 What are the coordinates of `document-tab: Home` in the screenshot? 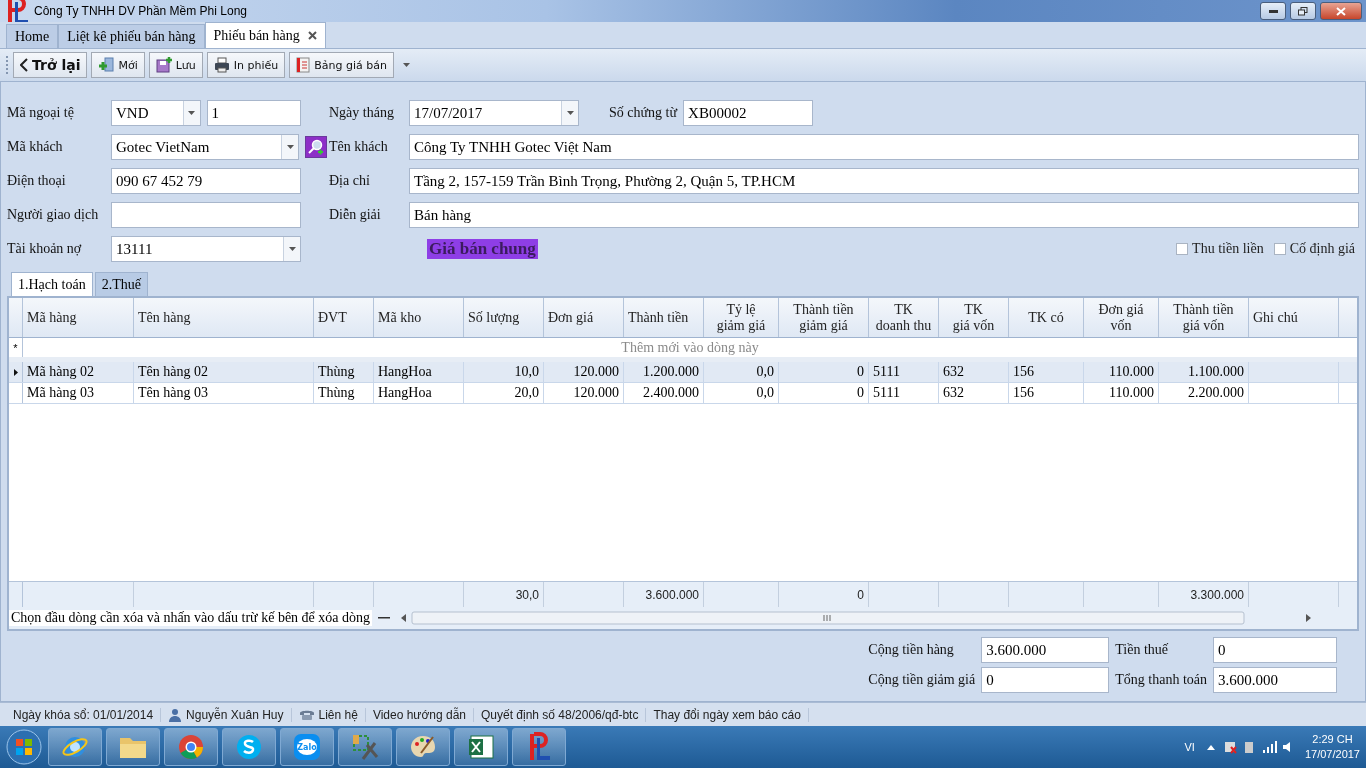 It's located at (32, 36).